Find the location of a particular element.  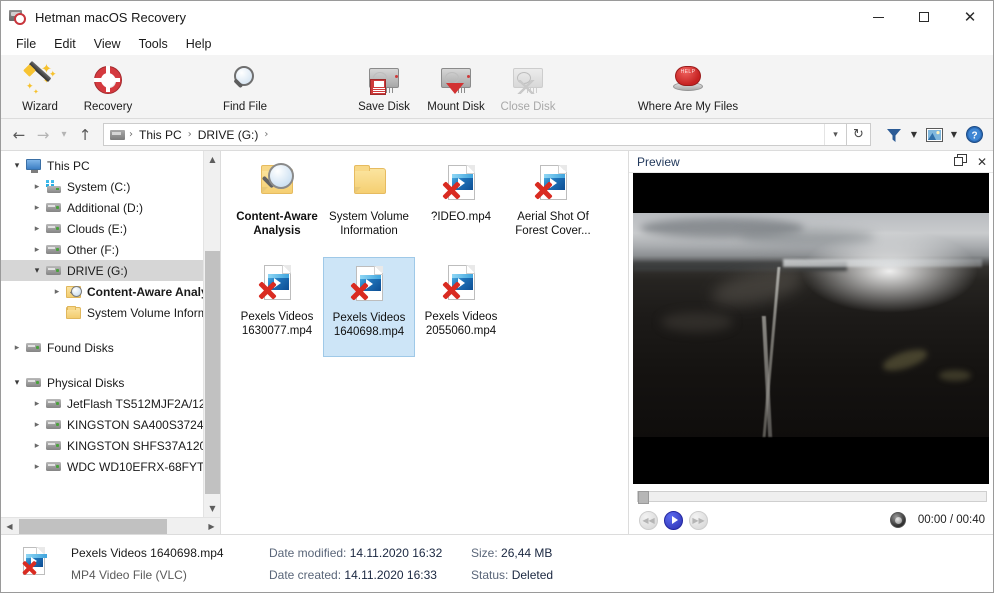

folder-icon is located at coordinates (74, 313).